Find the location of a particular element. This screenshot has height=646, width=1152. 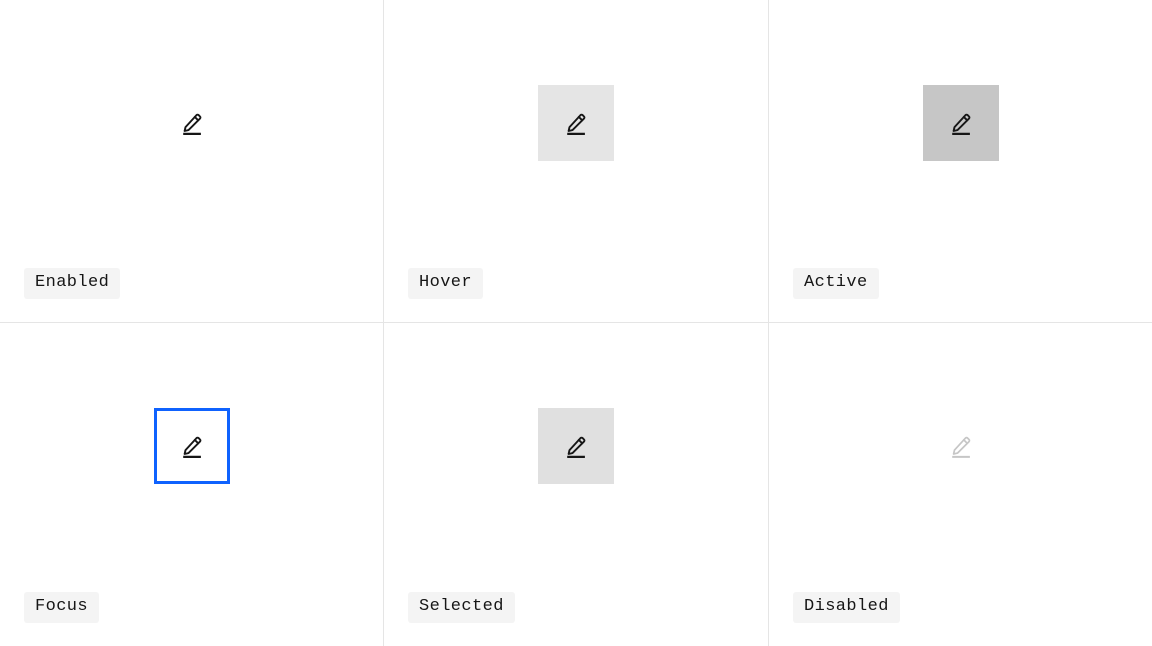

icon-button-stage-active is located at coordinates (960, 123).